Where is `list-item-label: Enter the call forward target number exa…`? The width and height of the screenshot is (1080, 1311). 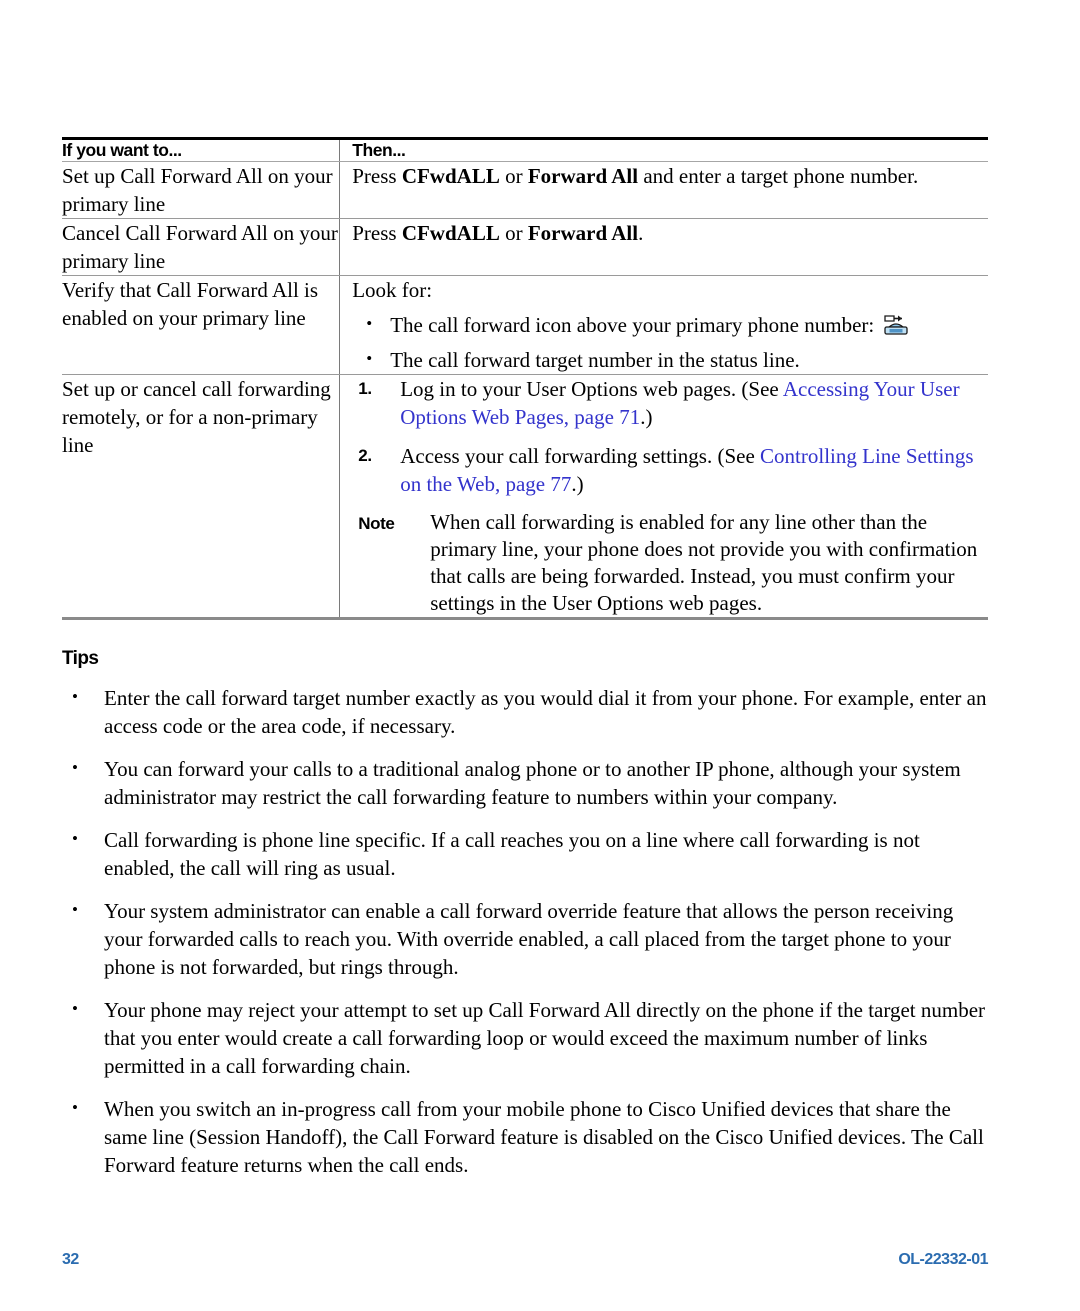 list-item-label: Enter the call forward target number exa… is located at coordinates (545, 712).